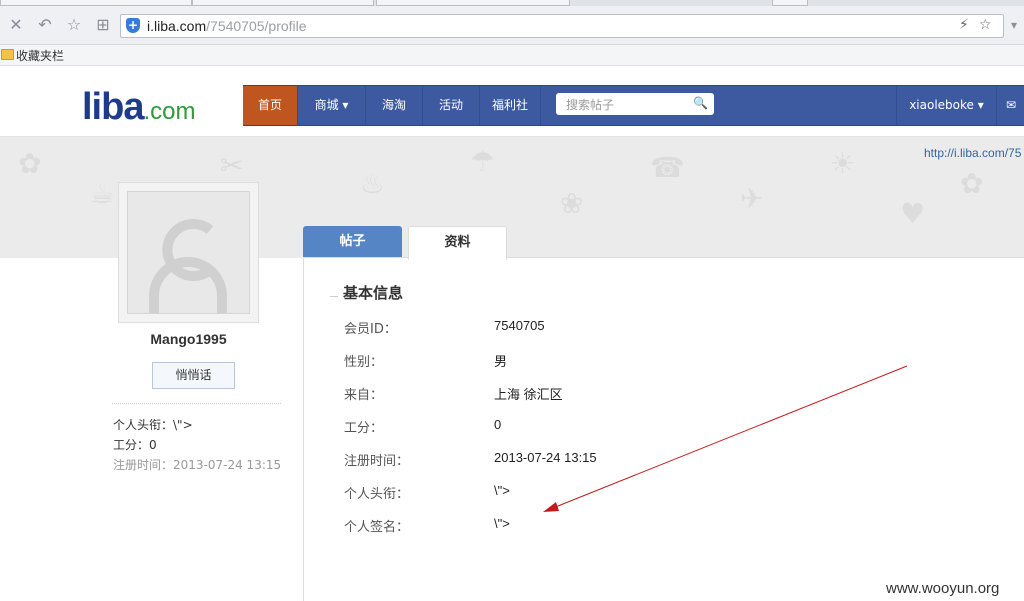  I want to click on watermark: www.wooyun.org, so click(943, 588).